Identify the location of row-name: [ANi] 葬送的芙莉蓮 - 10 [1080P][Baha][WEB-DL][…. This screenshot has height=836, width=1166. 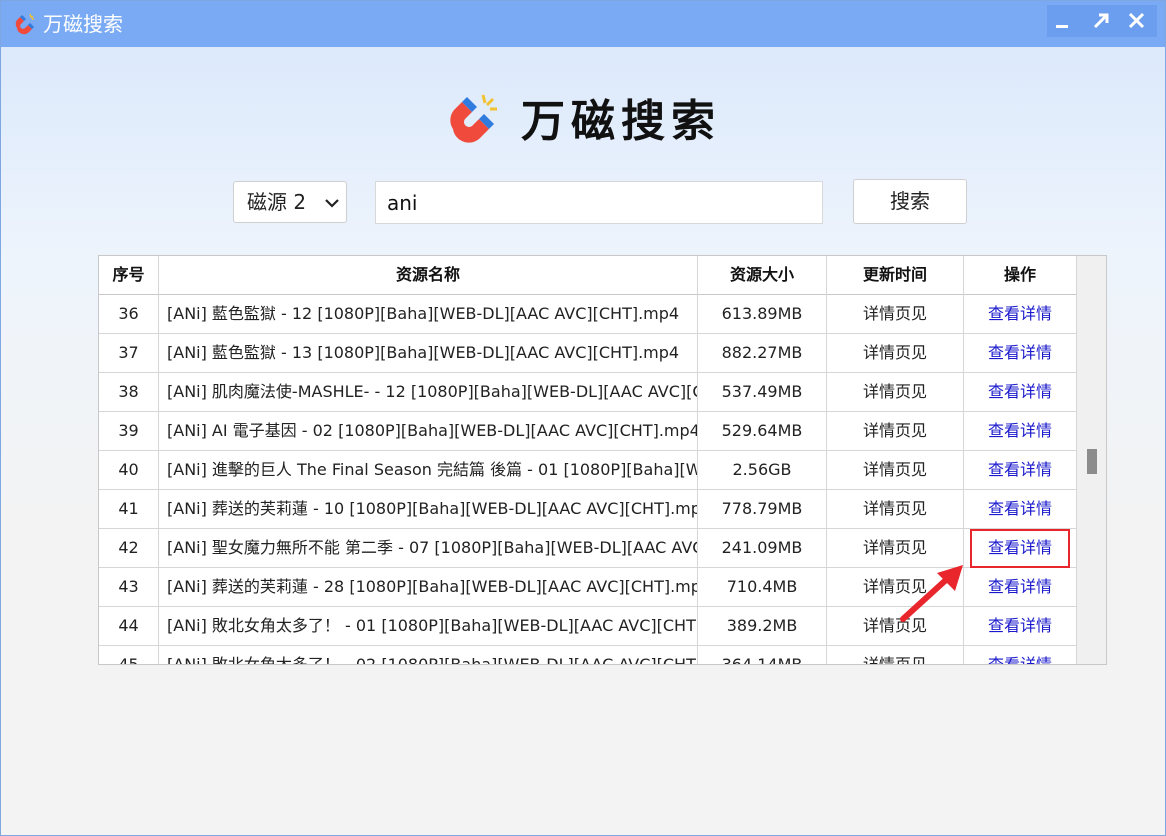
(428, 509).